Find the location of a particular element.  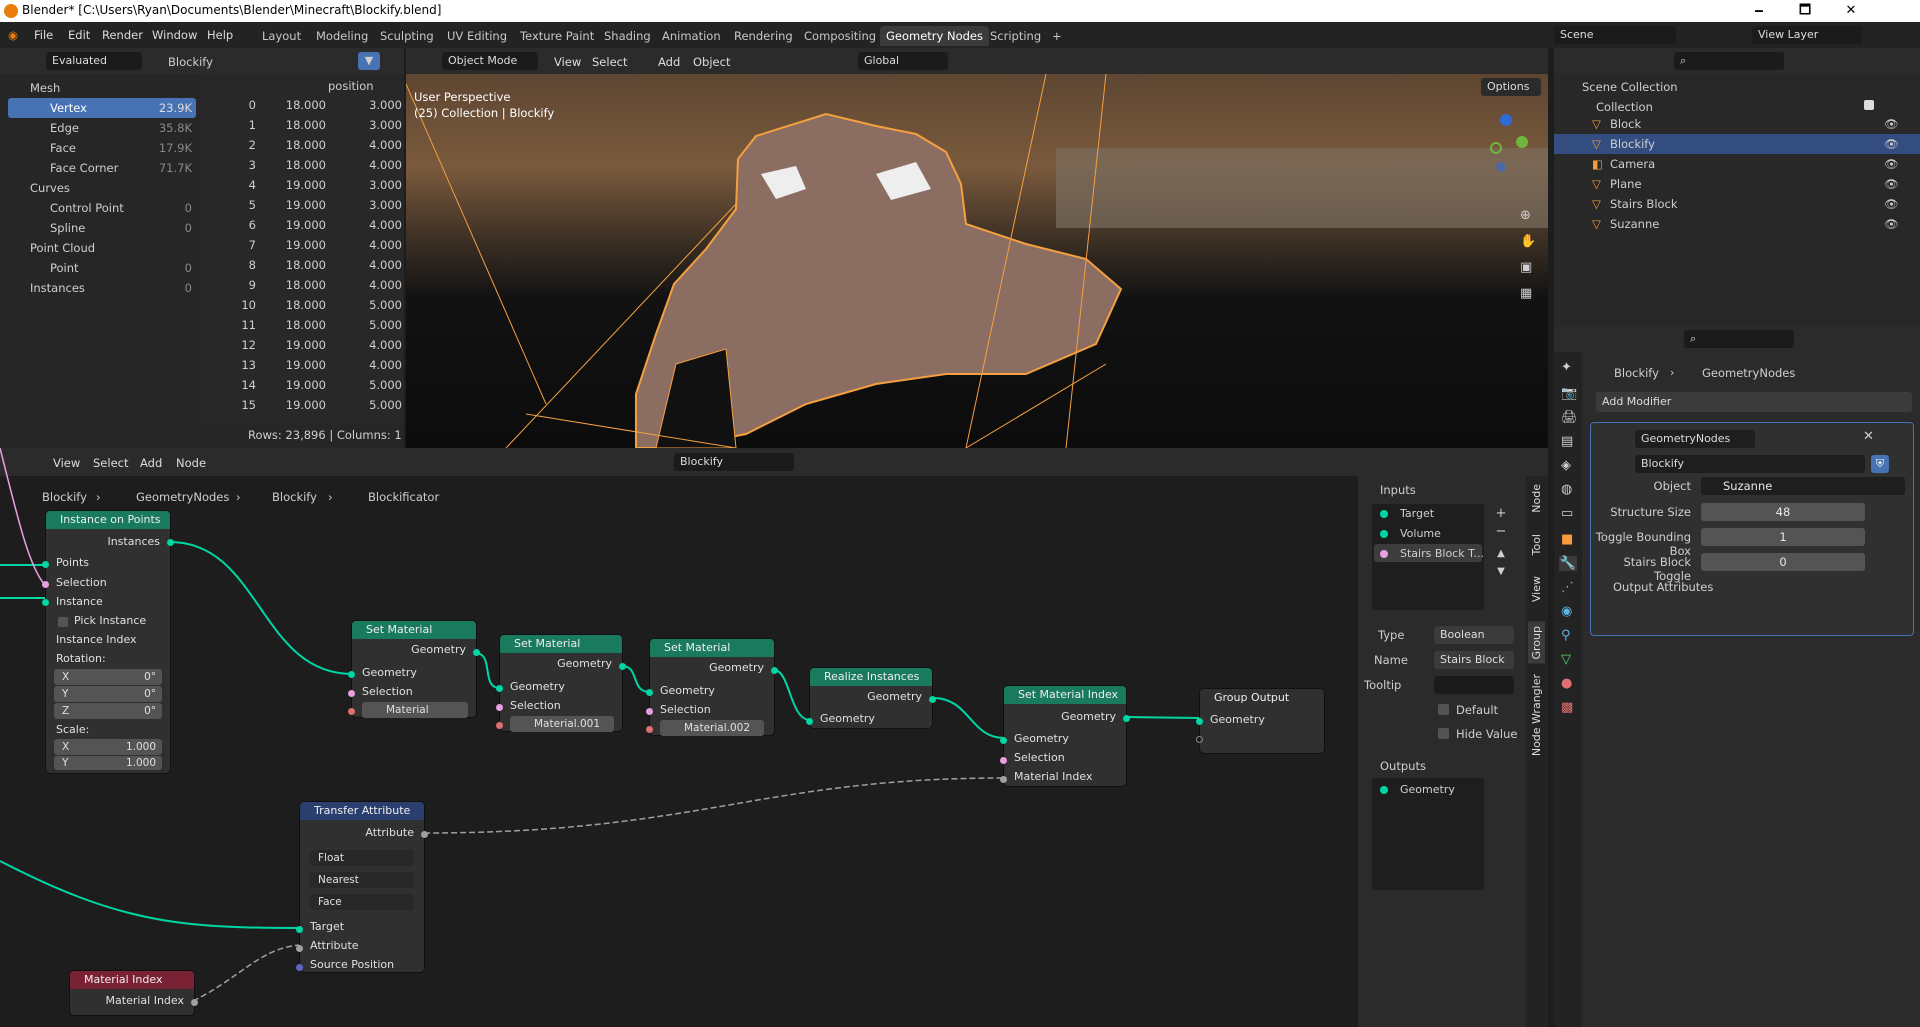

menu-help: Help is located at coordinates (220, 35).